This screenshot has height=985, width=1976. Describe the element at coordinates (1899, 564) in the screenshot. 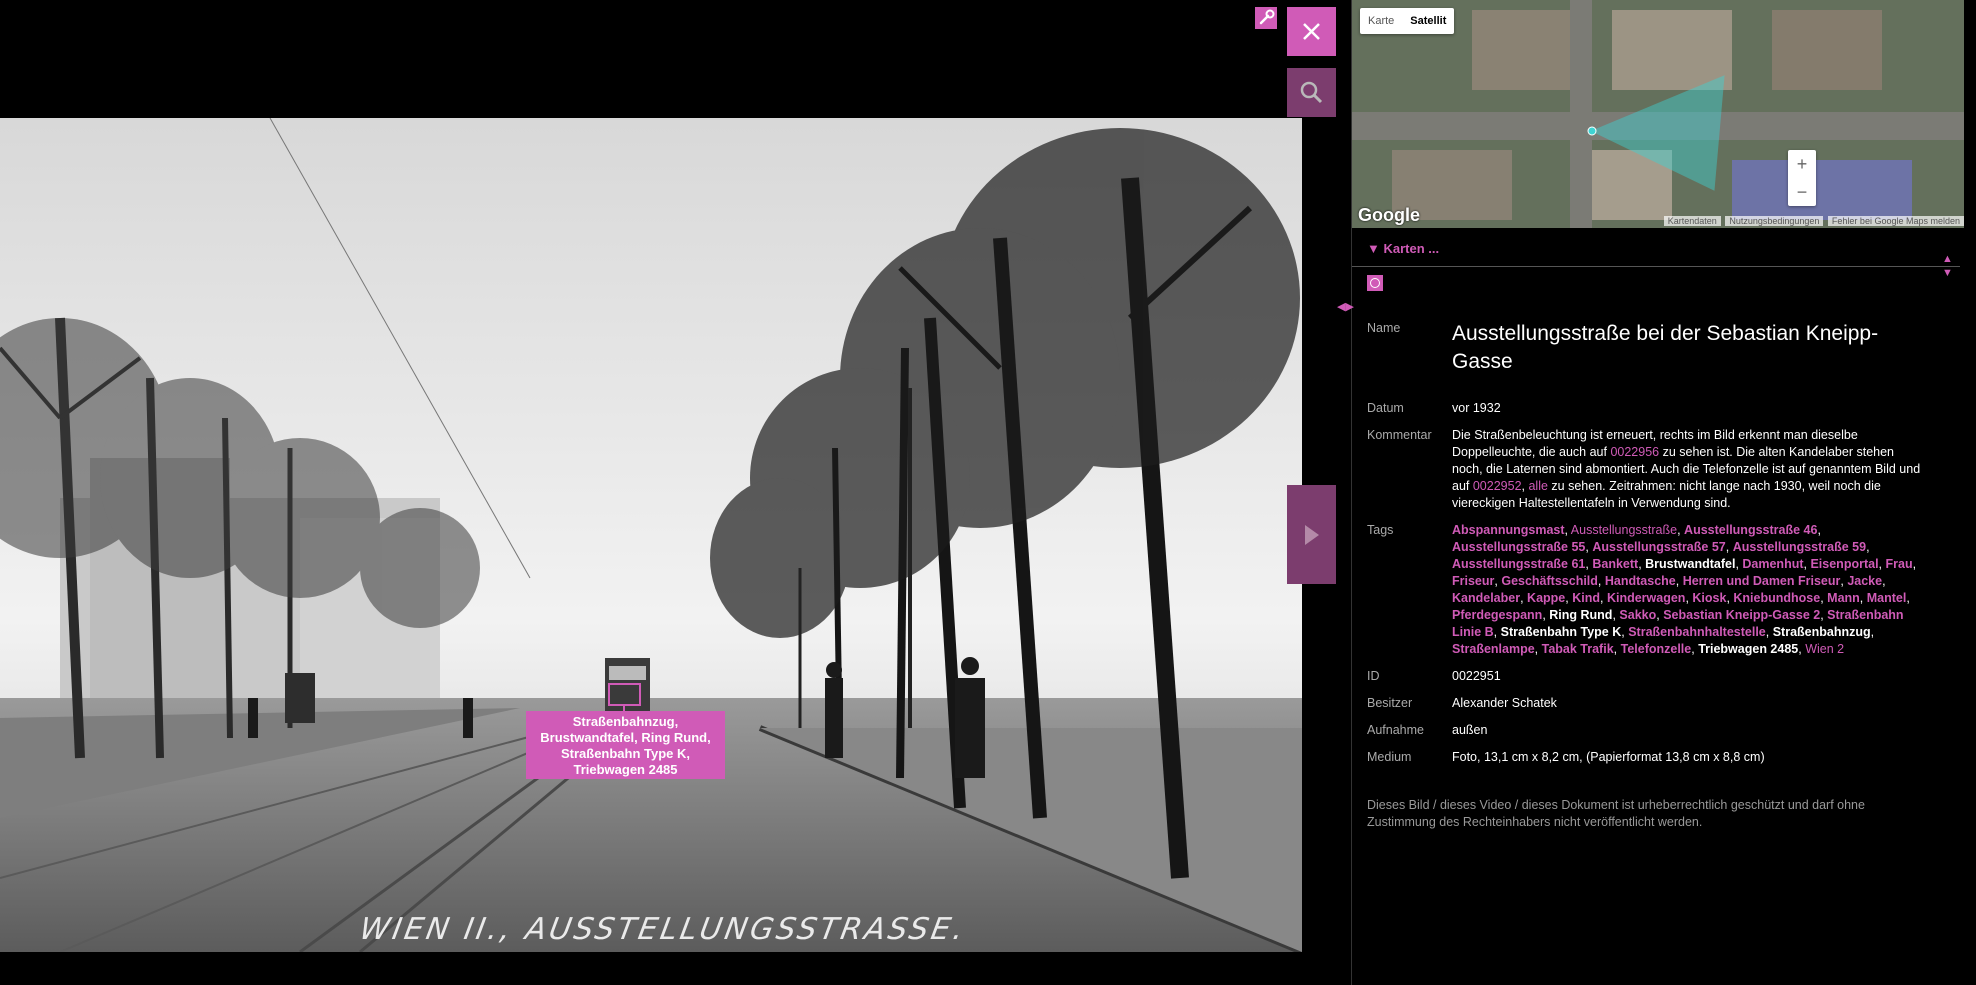

I see `tag-link: Frau` at that location.